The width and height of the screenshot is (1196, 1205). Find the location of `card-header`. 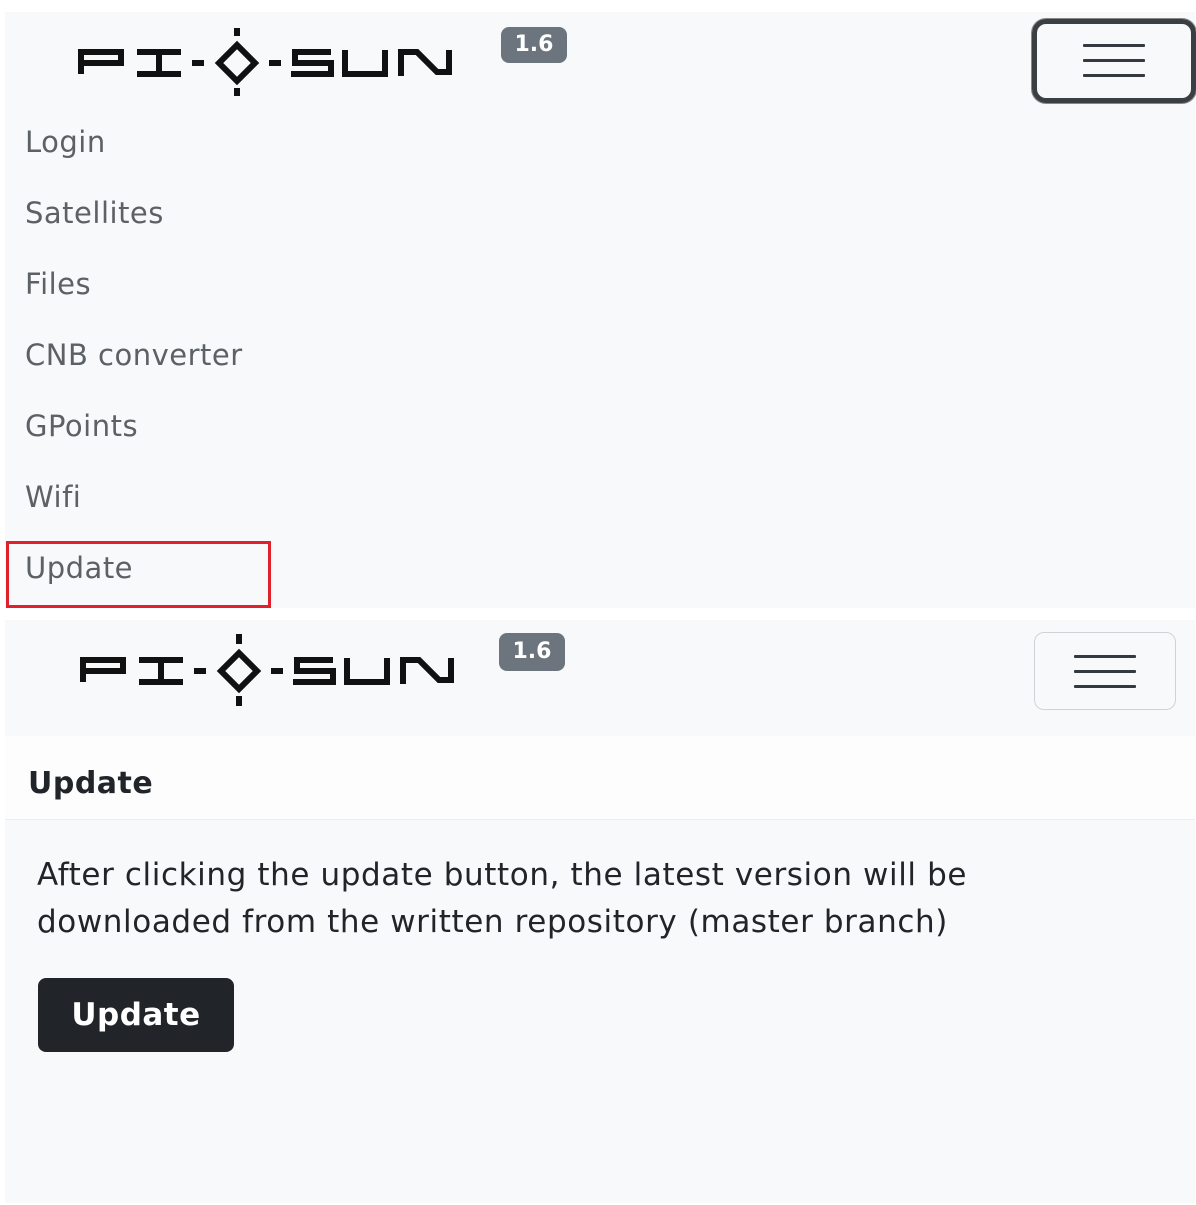

card-header is located at coordinates (600, 778).